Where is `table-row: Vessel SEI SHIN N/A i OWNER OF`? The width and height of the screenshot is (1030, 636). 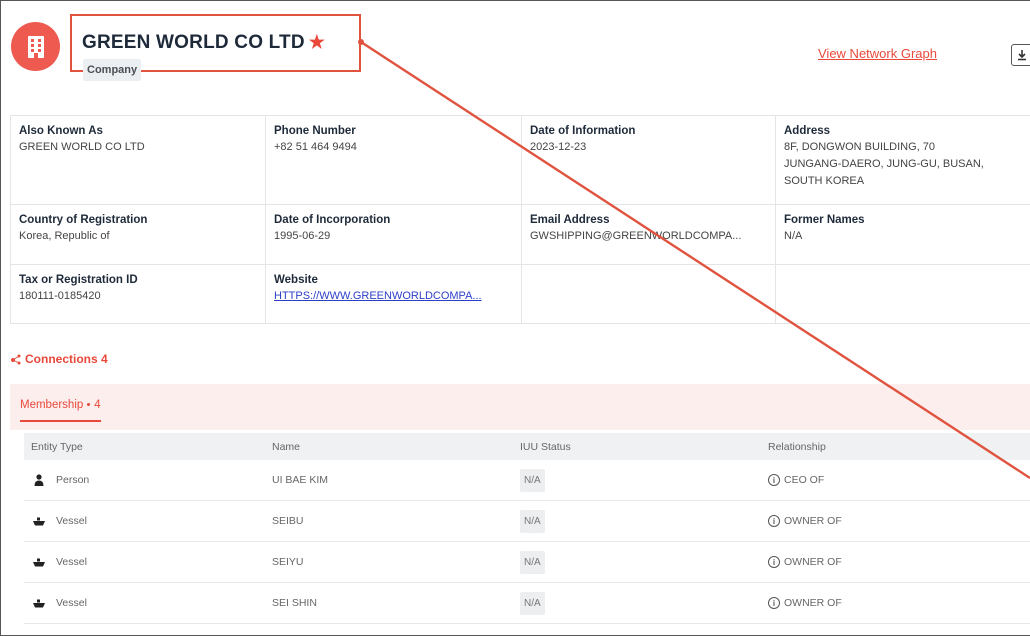 table-row: Vessel SEI SHIN N/A i OWNER OF is located at coordinates (527, 603).